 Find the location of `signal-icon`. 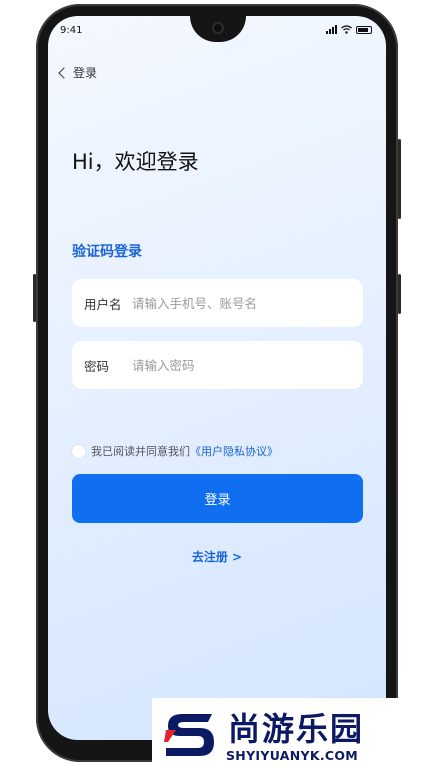

signal-icon is located at coordinates (331, 29).